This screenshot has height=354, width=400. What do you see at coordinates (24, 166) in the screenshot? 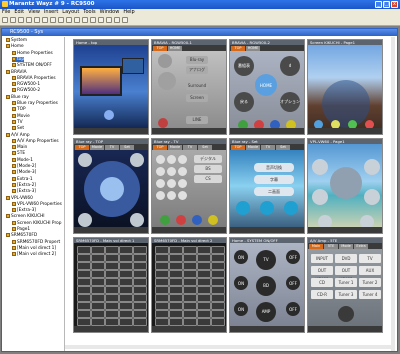
I see `tree-item: [Mode-2]` at bounding box center [24, 166].